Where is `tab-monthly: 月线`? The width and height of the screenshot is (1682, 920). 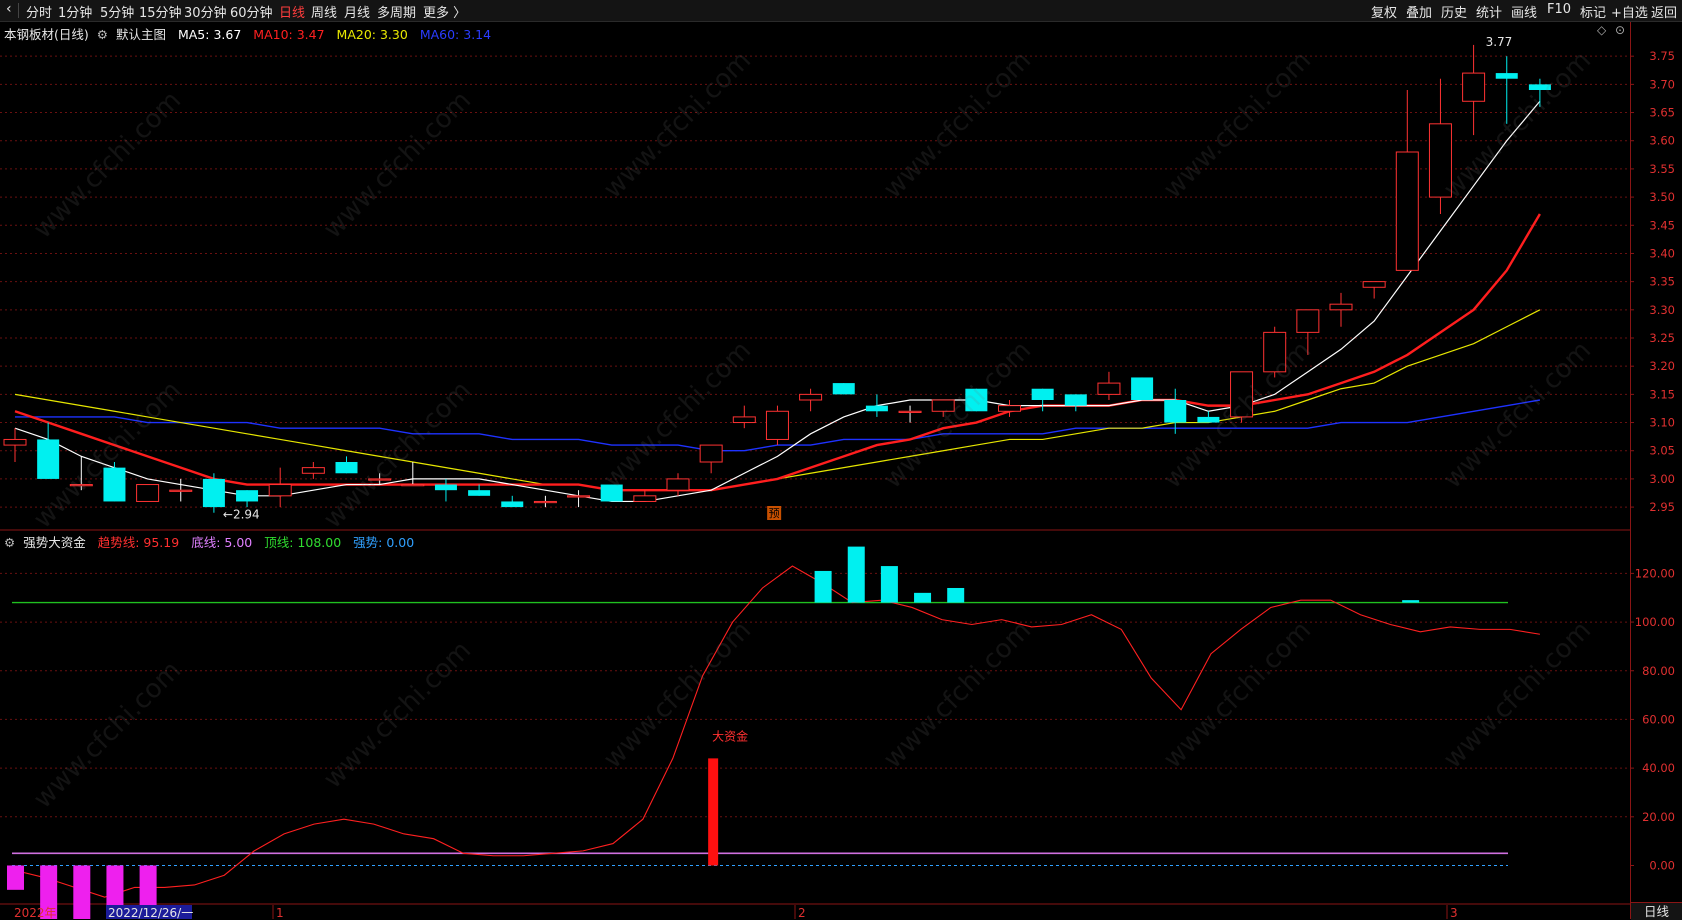 tab-monthly: 月线 is located at coordinates (357, 11).